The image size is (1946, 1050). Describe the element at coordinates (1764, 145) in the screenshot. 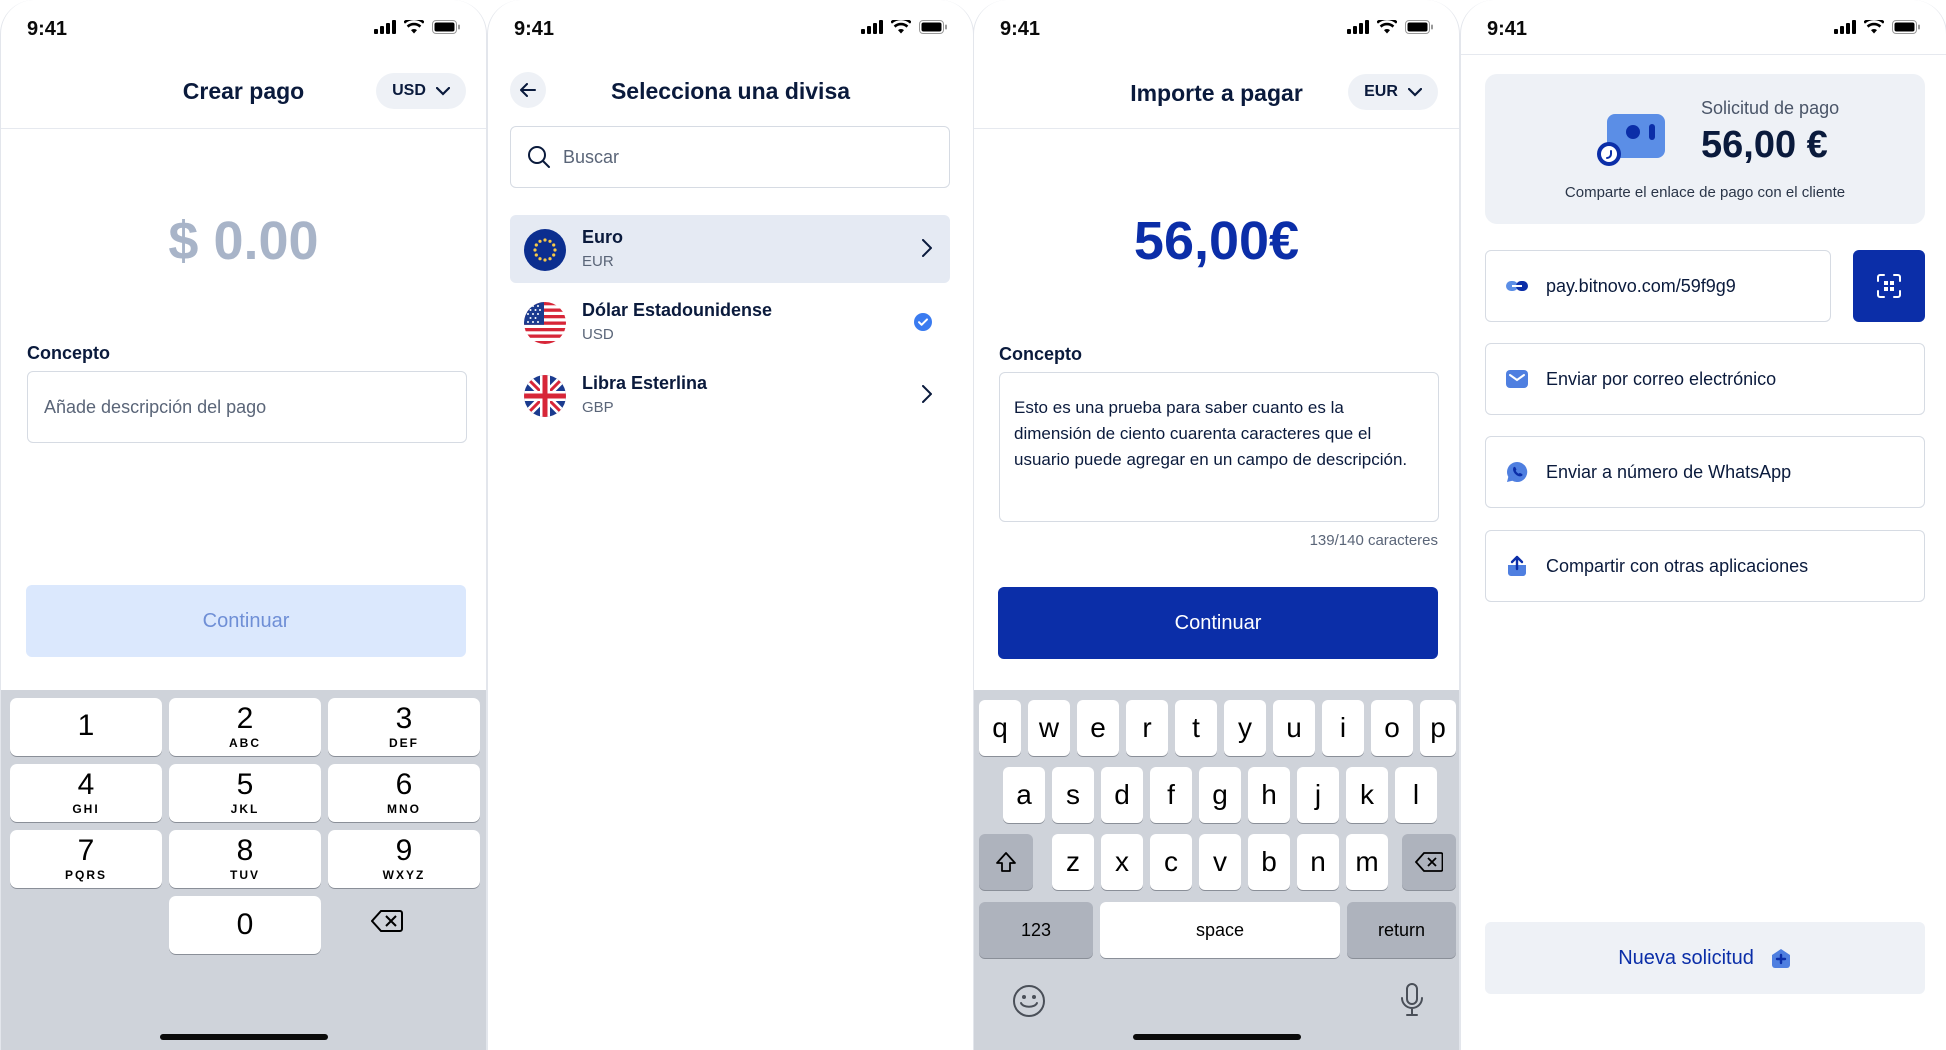

I see `request-amount: 56,00 €` at that location.